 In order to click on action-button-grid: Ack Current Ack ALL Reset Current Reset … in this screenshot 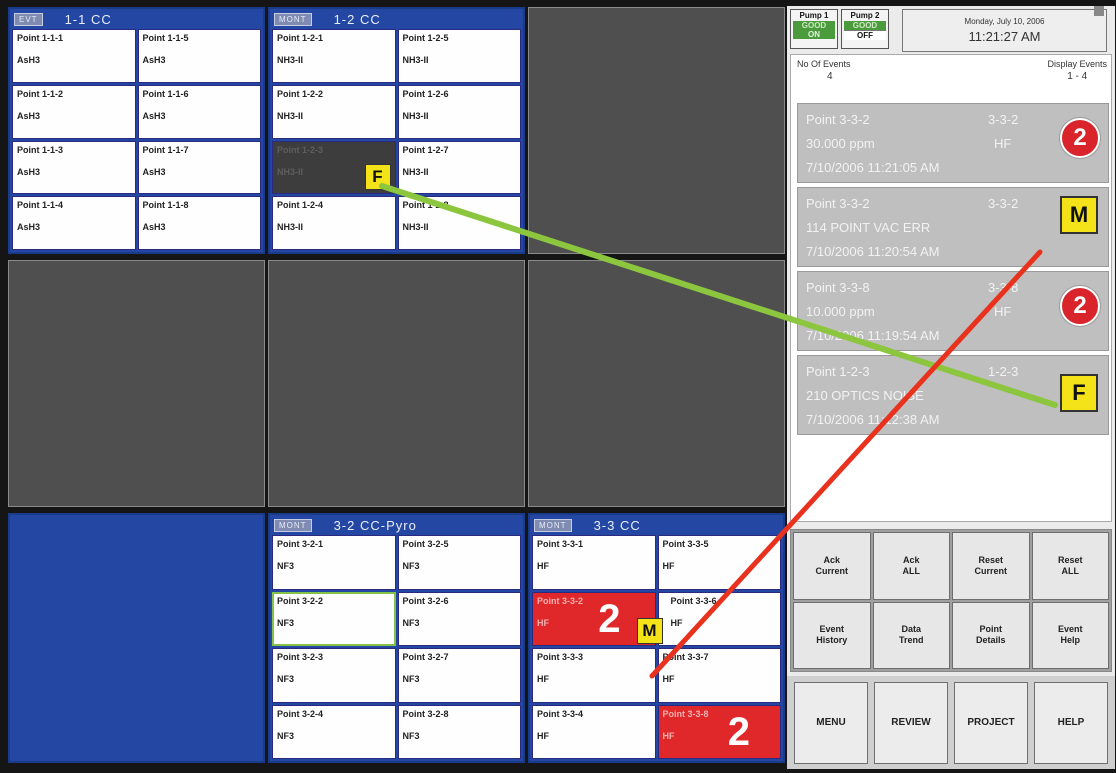, I will do `click(951, 600)`.